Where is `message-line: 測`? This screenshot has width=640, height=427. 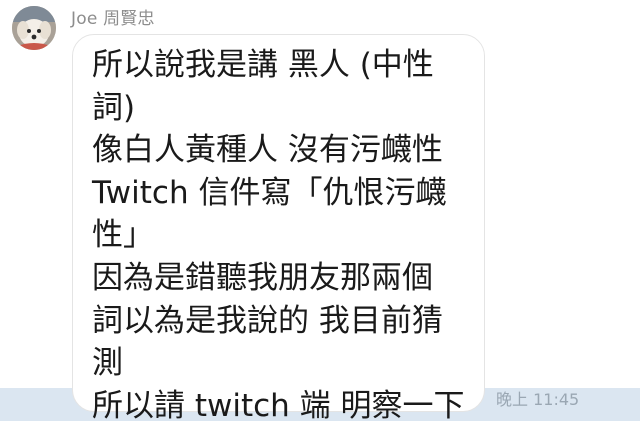
message-line: 測 is located at coordinates (107, 363).